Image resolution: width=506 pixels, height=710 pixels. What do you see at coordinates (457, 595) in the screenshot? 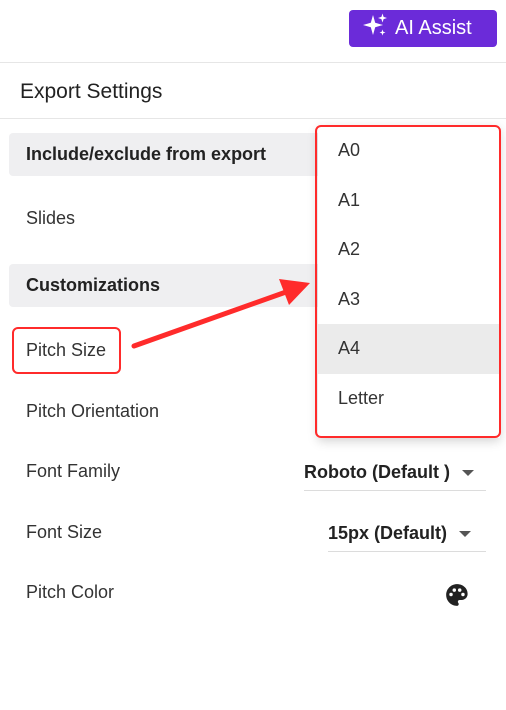
I see `palette-icon` at bounding box center [457, 595].